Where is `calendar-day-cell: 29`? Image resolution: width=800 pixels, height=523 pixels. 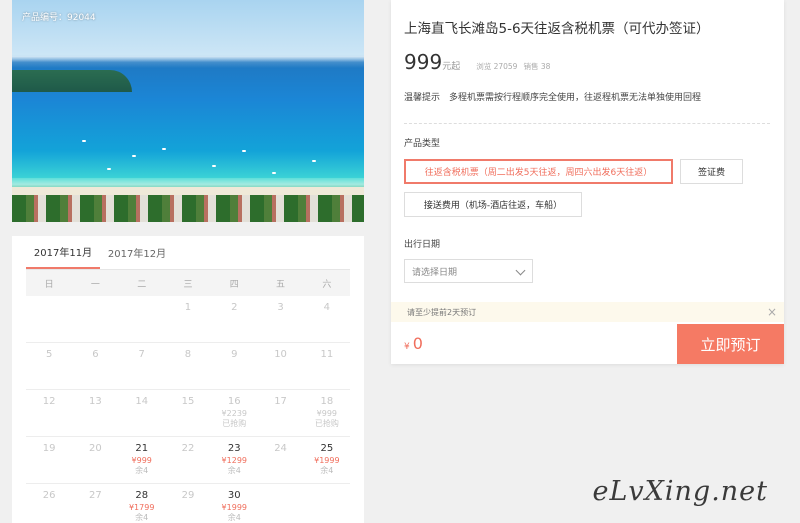
calendar-day-cell: 29 is located at coordinates (188, 503).